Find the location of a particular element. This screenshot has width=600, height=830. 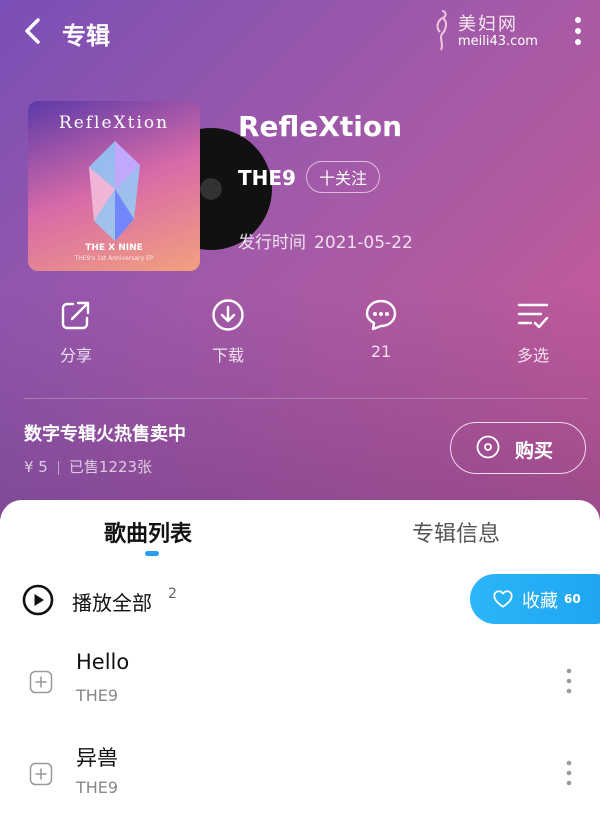

cover-subtitle: THE9's 1st Anniversary EP is located at coordinates (114, 258).